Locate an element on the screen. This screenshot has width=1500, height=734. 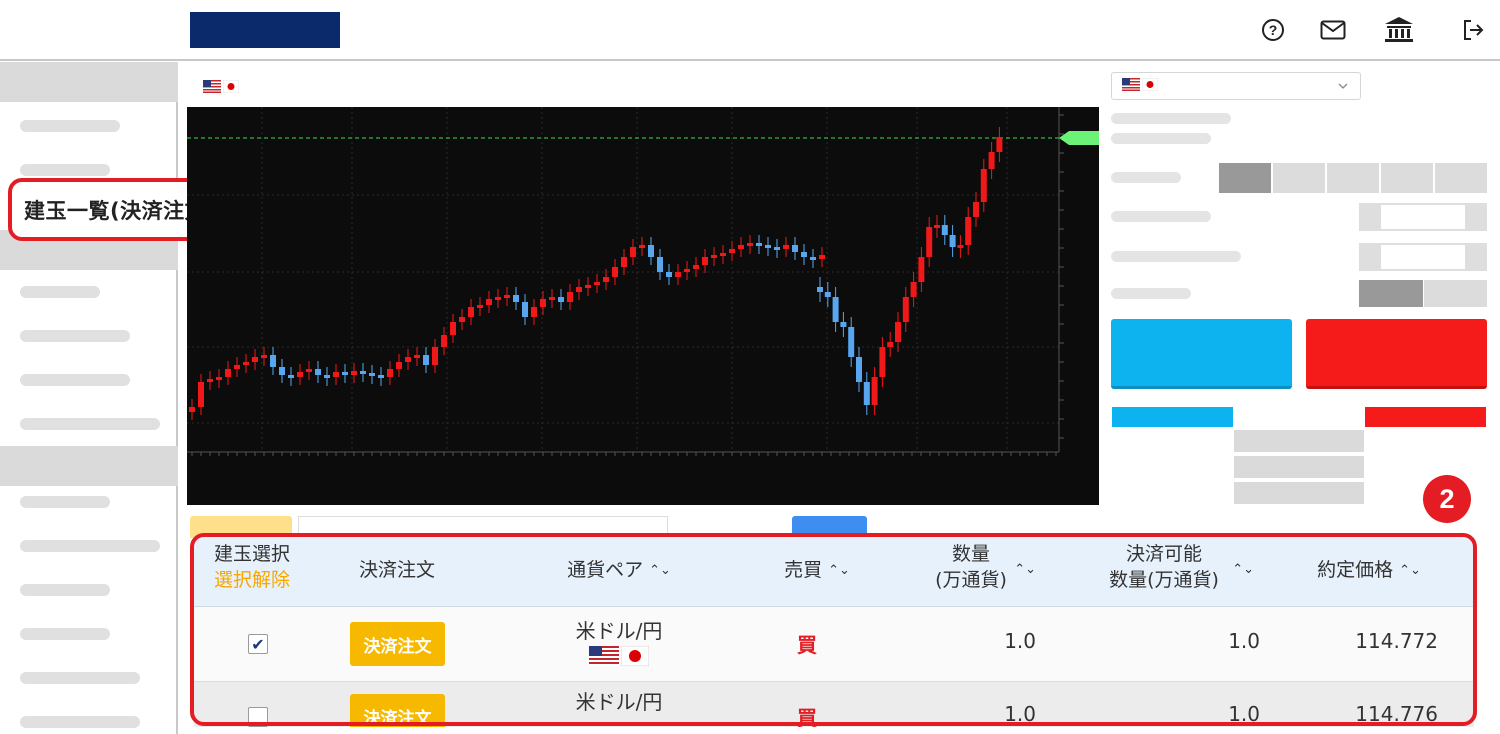
buy-button is located at coordinates (1201, 354).